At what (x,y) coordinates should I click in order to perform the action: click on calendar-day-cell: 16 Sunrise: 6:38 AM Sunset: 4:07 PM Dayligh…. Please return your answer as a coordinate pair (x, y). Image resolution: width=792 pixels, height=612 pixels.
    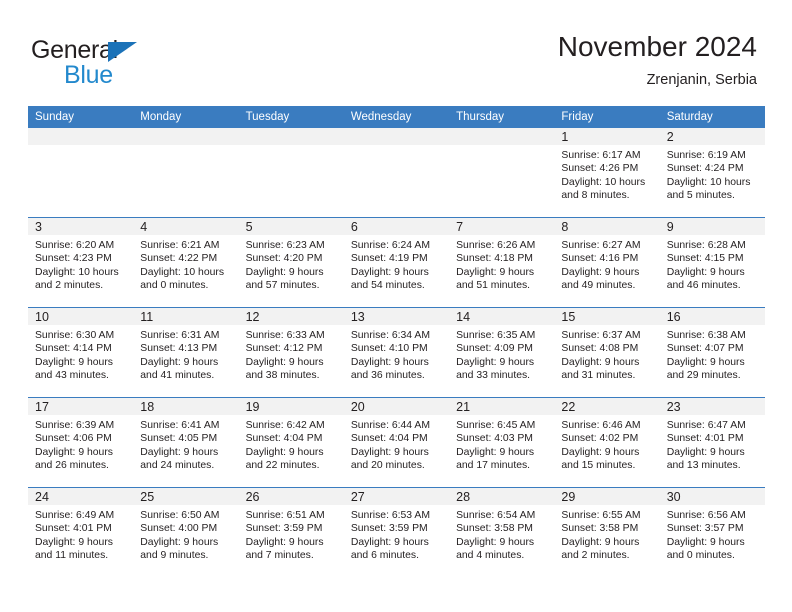
    Looking at the image, I should click on (712, 352).